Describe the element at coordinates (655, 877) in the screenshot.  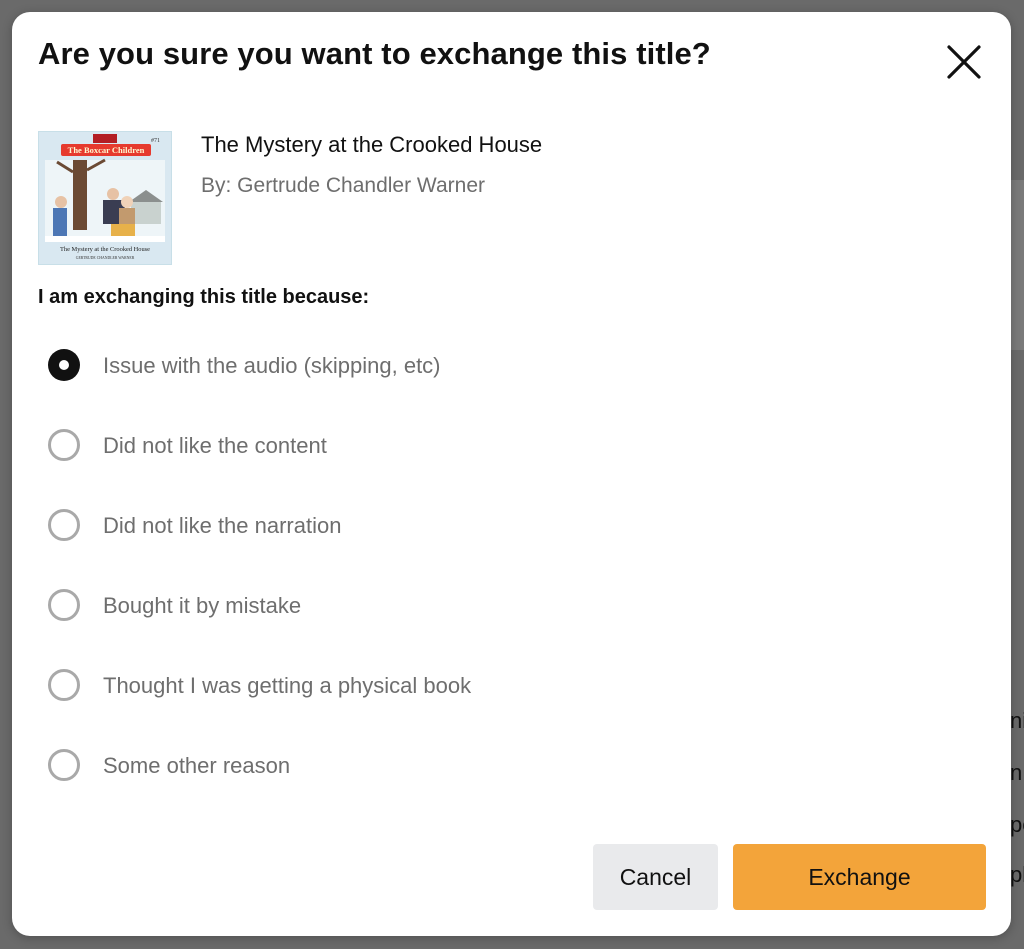
I see `cancel-button: Cancel` at that location.